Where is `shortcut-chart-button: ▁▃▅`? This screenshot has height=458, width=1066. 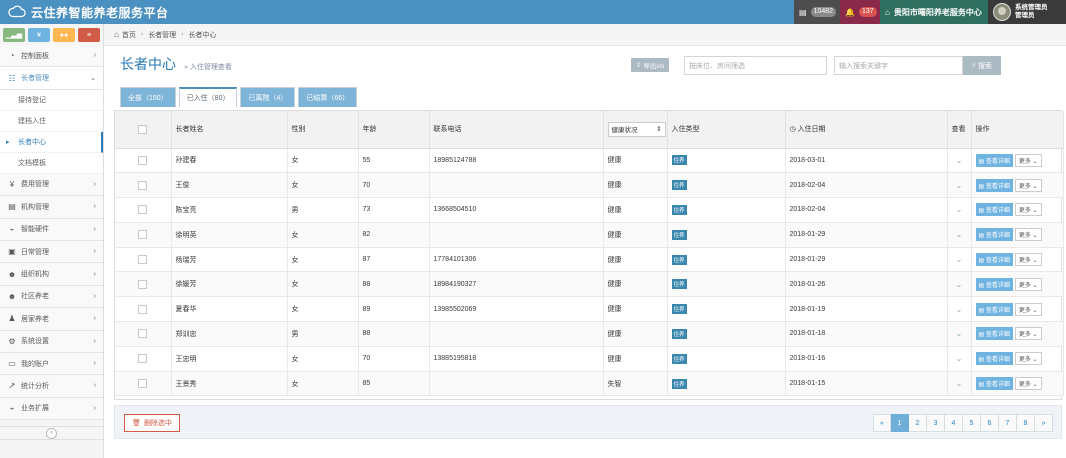
shortcut-chart-button: ▁▃▅ is located at coordinates (14, 35).